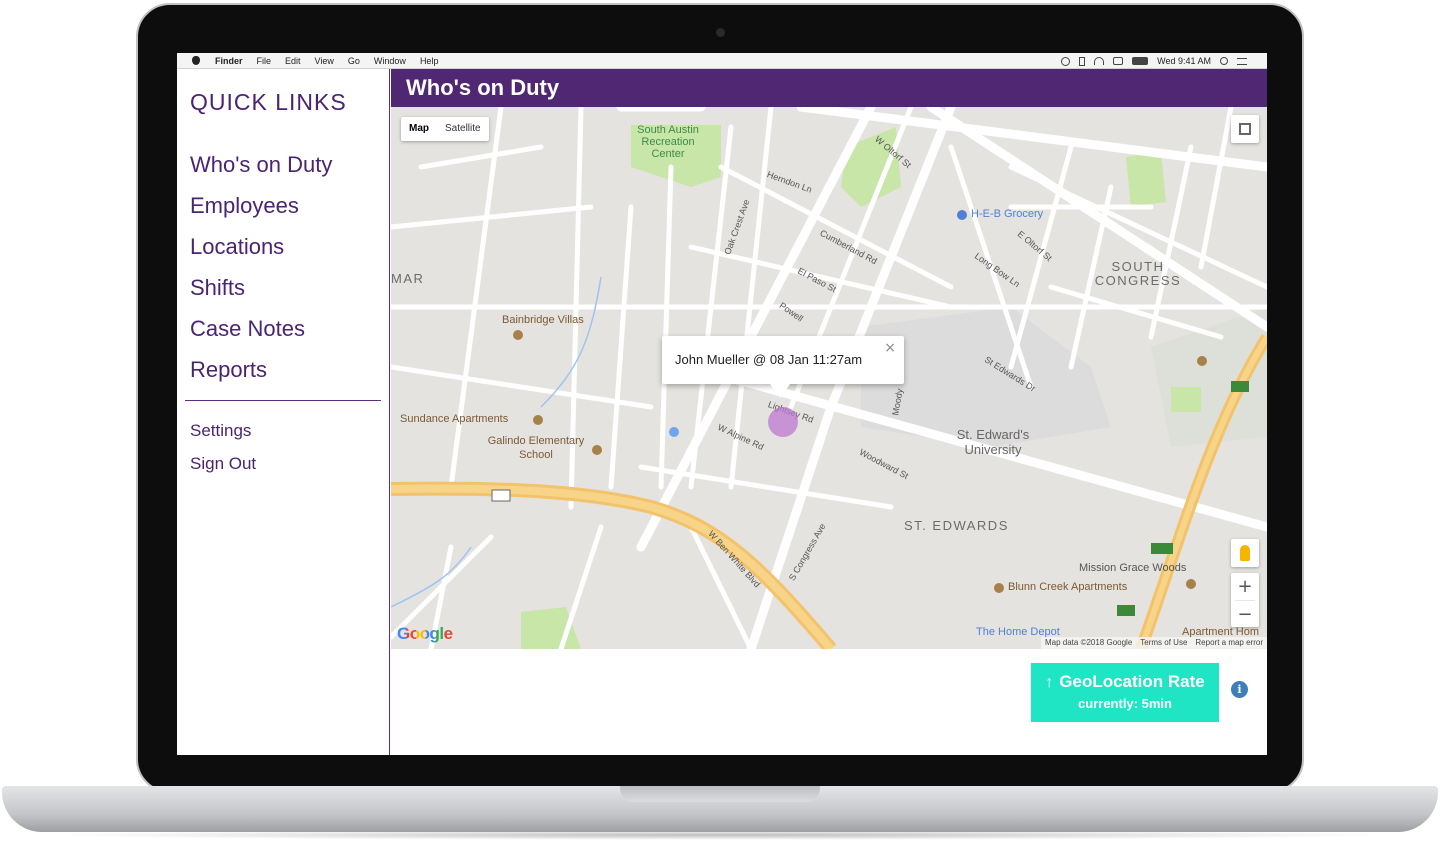  Describe the element at coordinates (429, 61) in the screenshot. I see `menu-help: Help` at that location.